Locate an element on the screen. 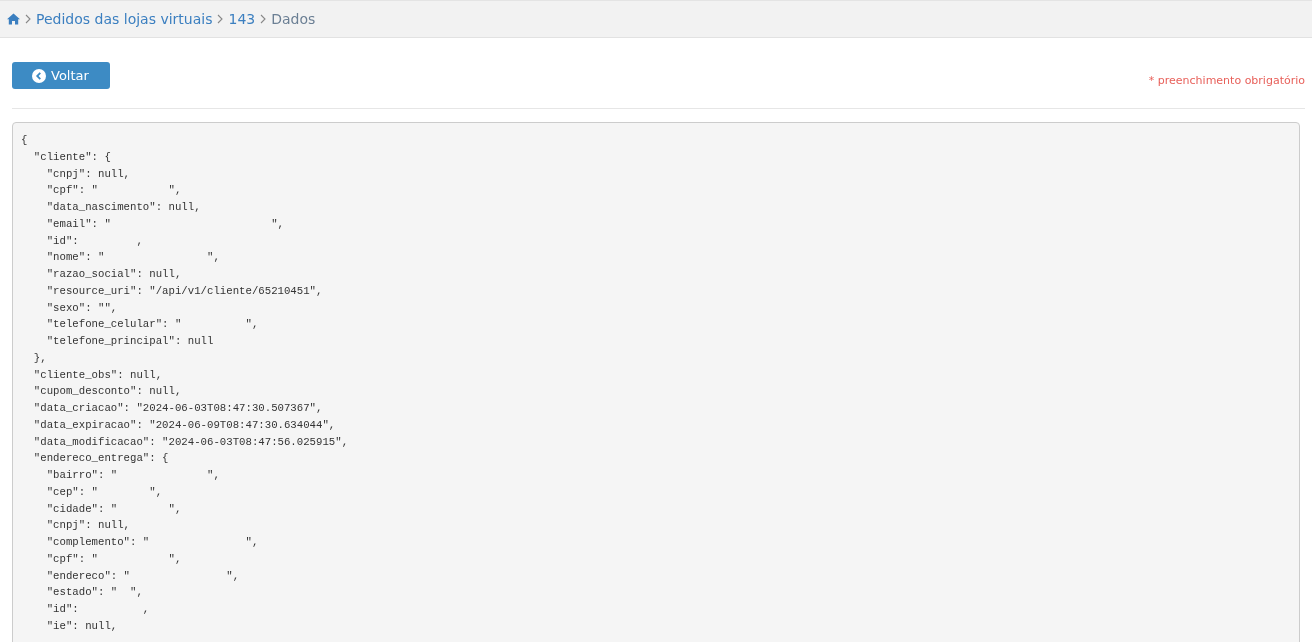  back-circle-icon is located at coordinates (39, 75).